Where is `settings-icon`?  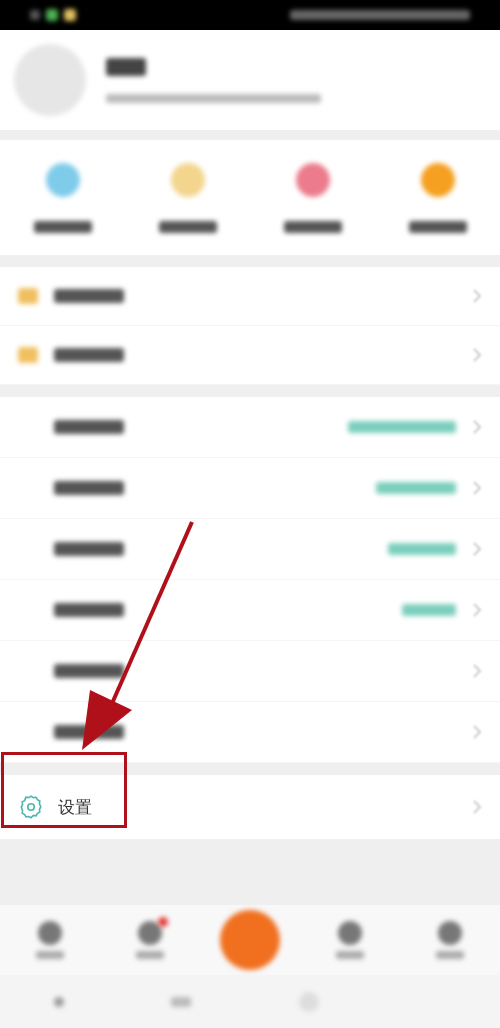 settings-icon is located at coordinates (31, 807).